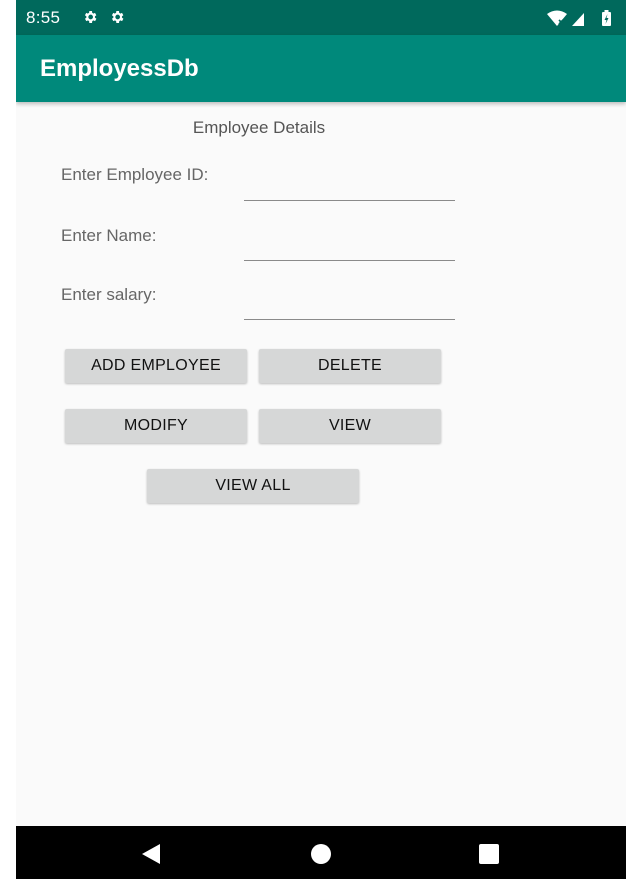  I want to click on name-label: Enter Name:, so click(109, 235).